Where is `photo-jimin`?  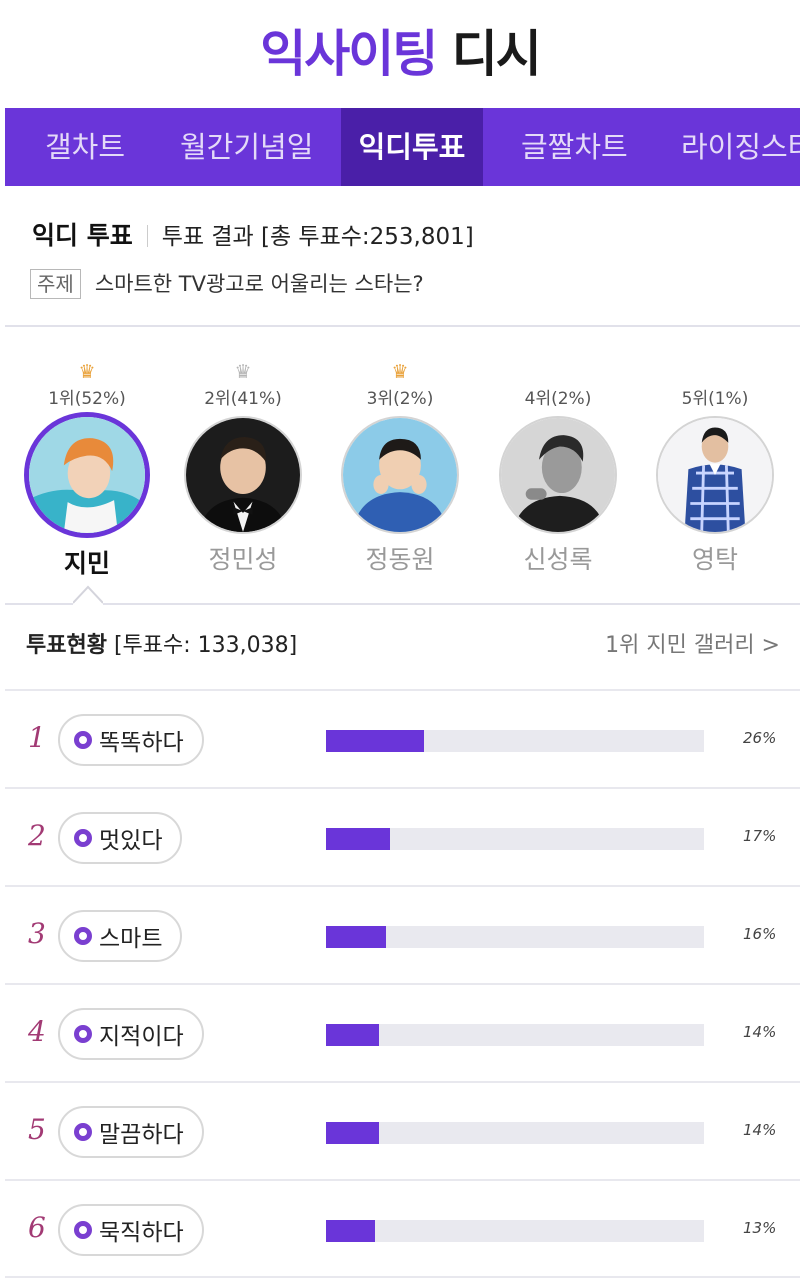
photo-jimin is located at coordinates (87, 475).